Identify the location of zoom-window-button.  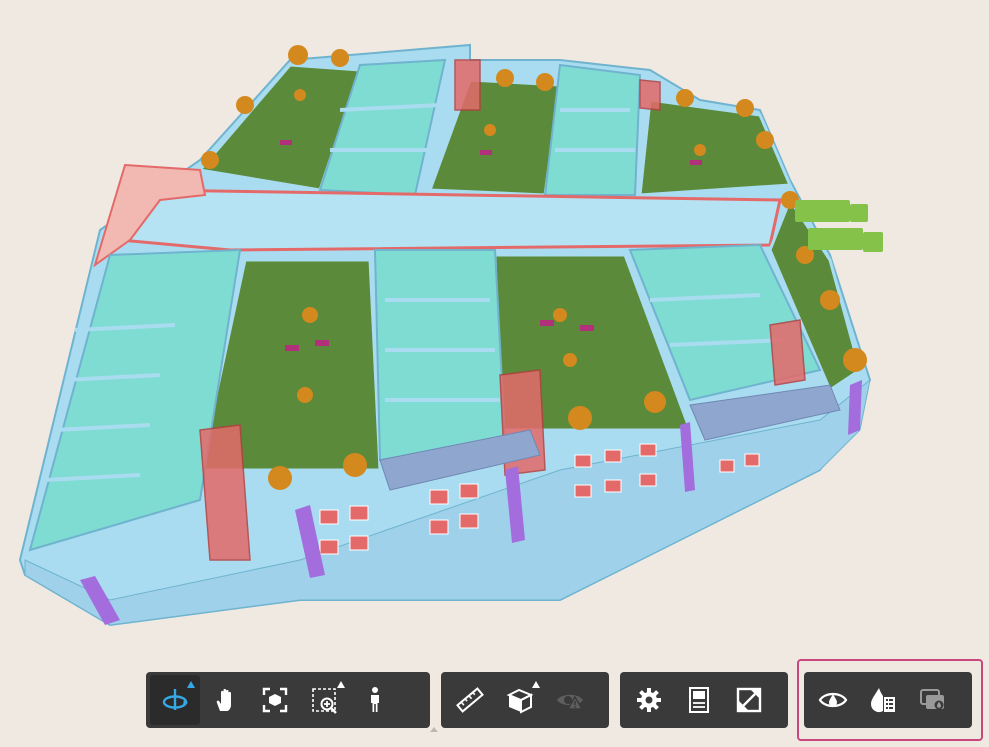
(325, 700).